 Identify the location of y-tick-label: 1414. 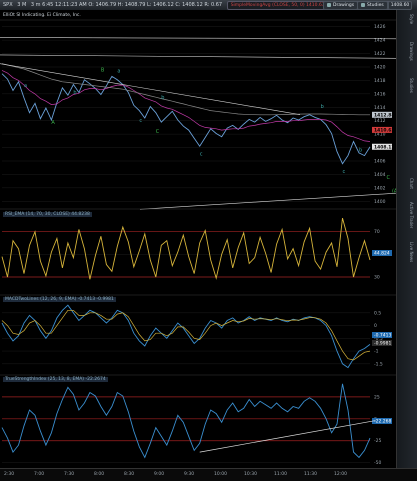
(380, 108).